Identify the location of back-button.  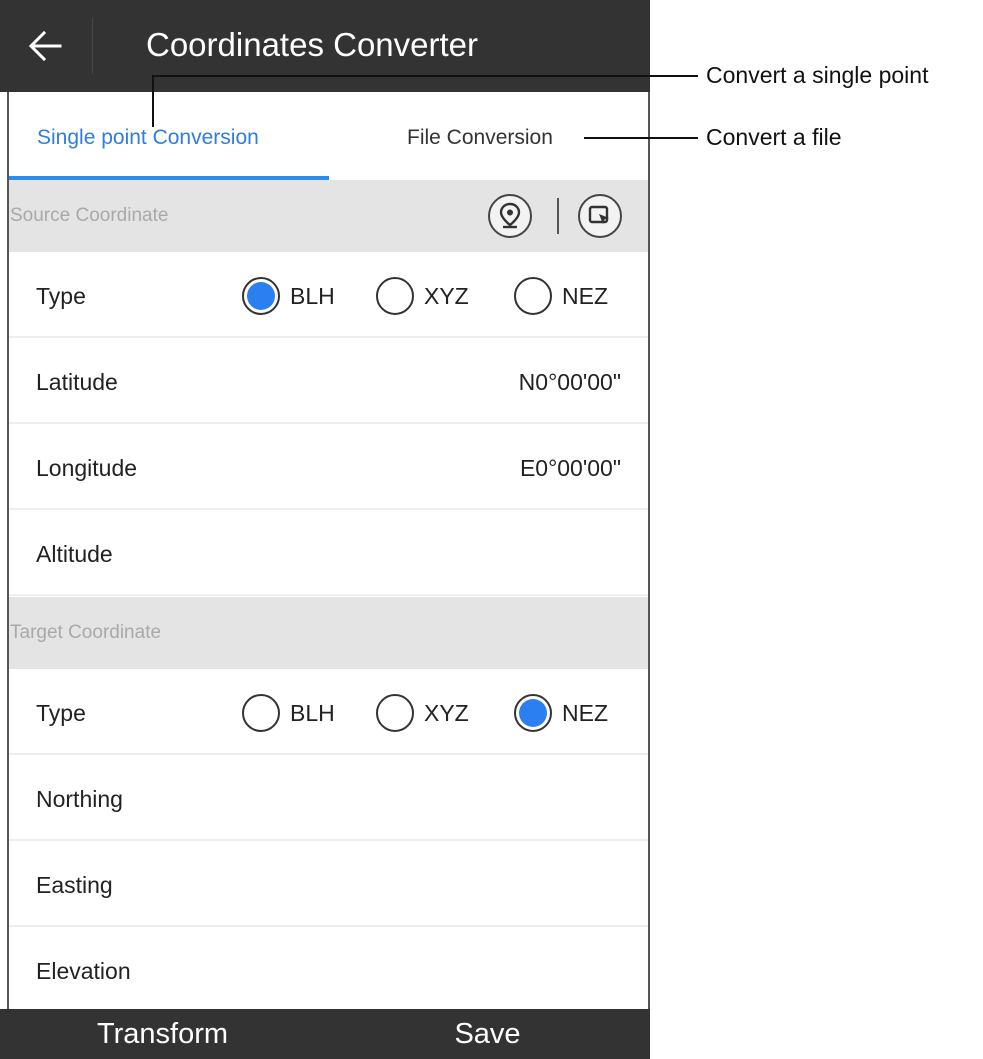
(46, 46).